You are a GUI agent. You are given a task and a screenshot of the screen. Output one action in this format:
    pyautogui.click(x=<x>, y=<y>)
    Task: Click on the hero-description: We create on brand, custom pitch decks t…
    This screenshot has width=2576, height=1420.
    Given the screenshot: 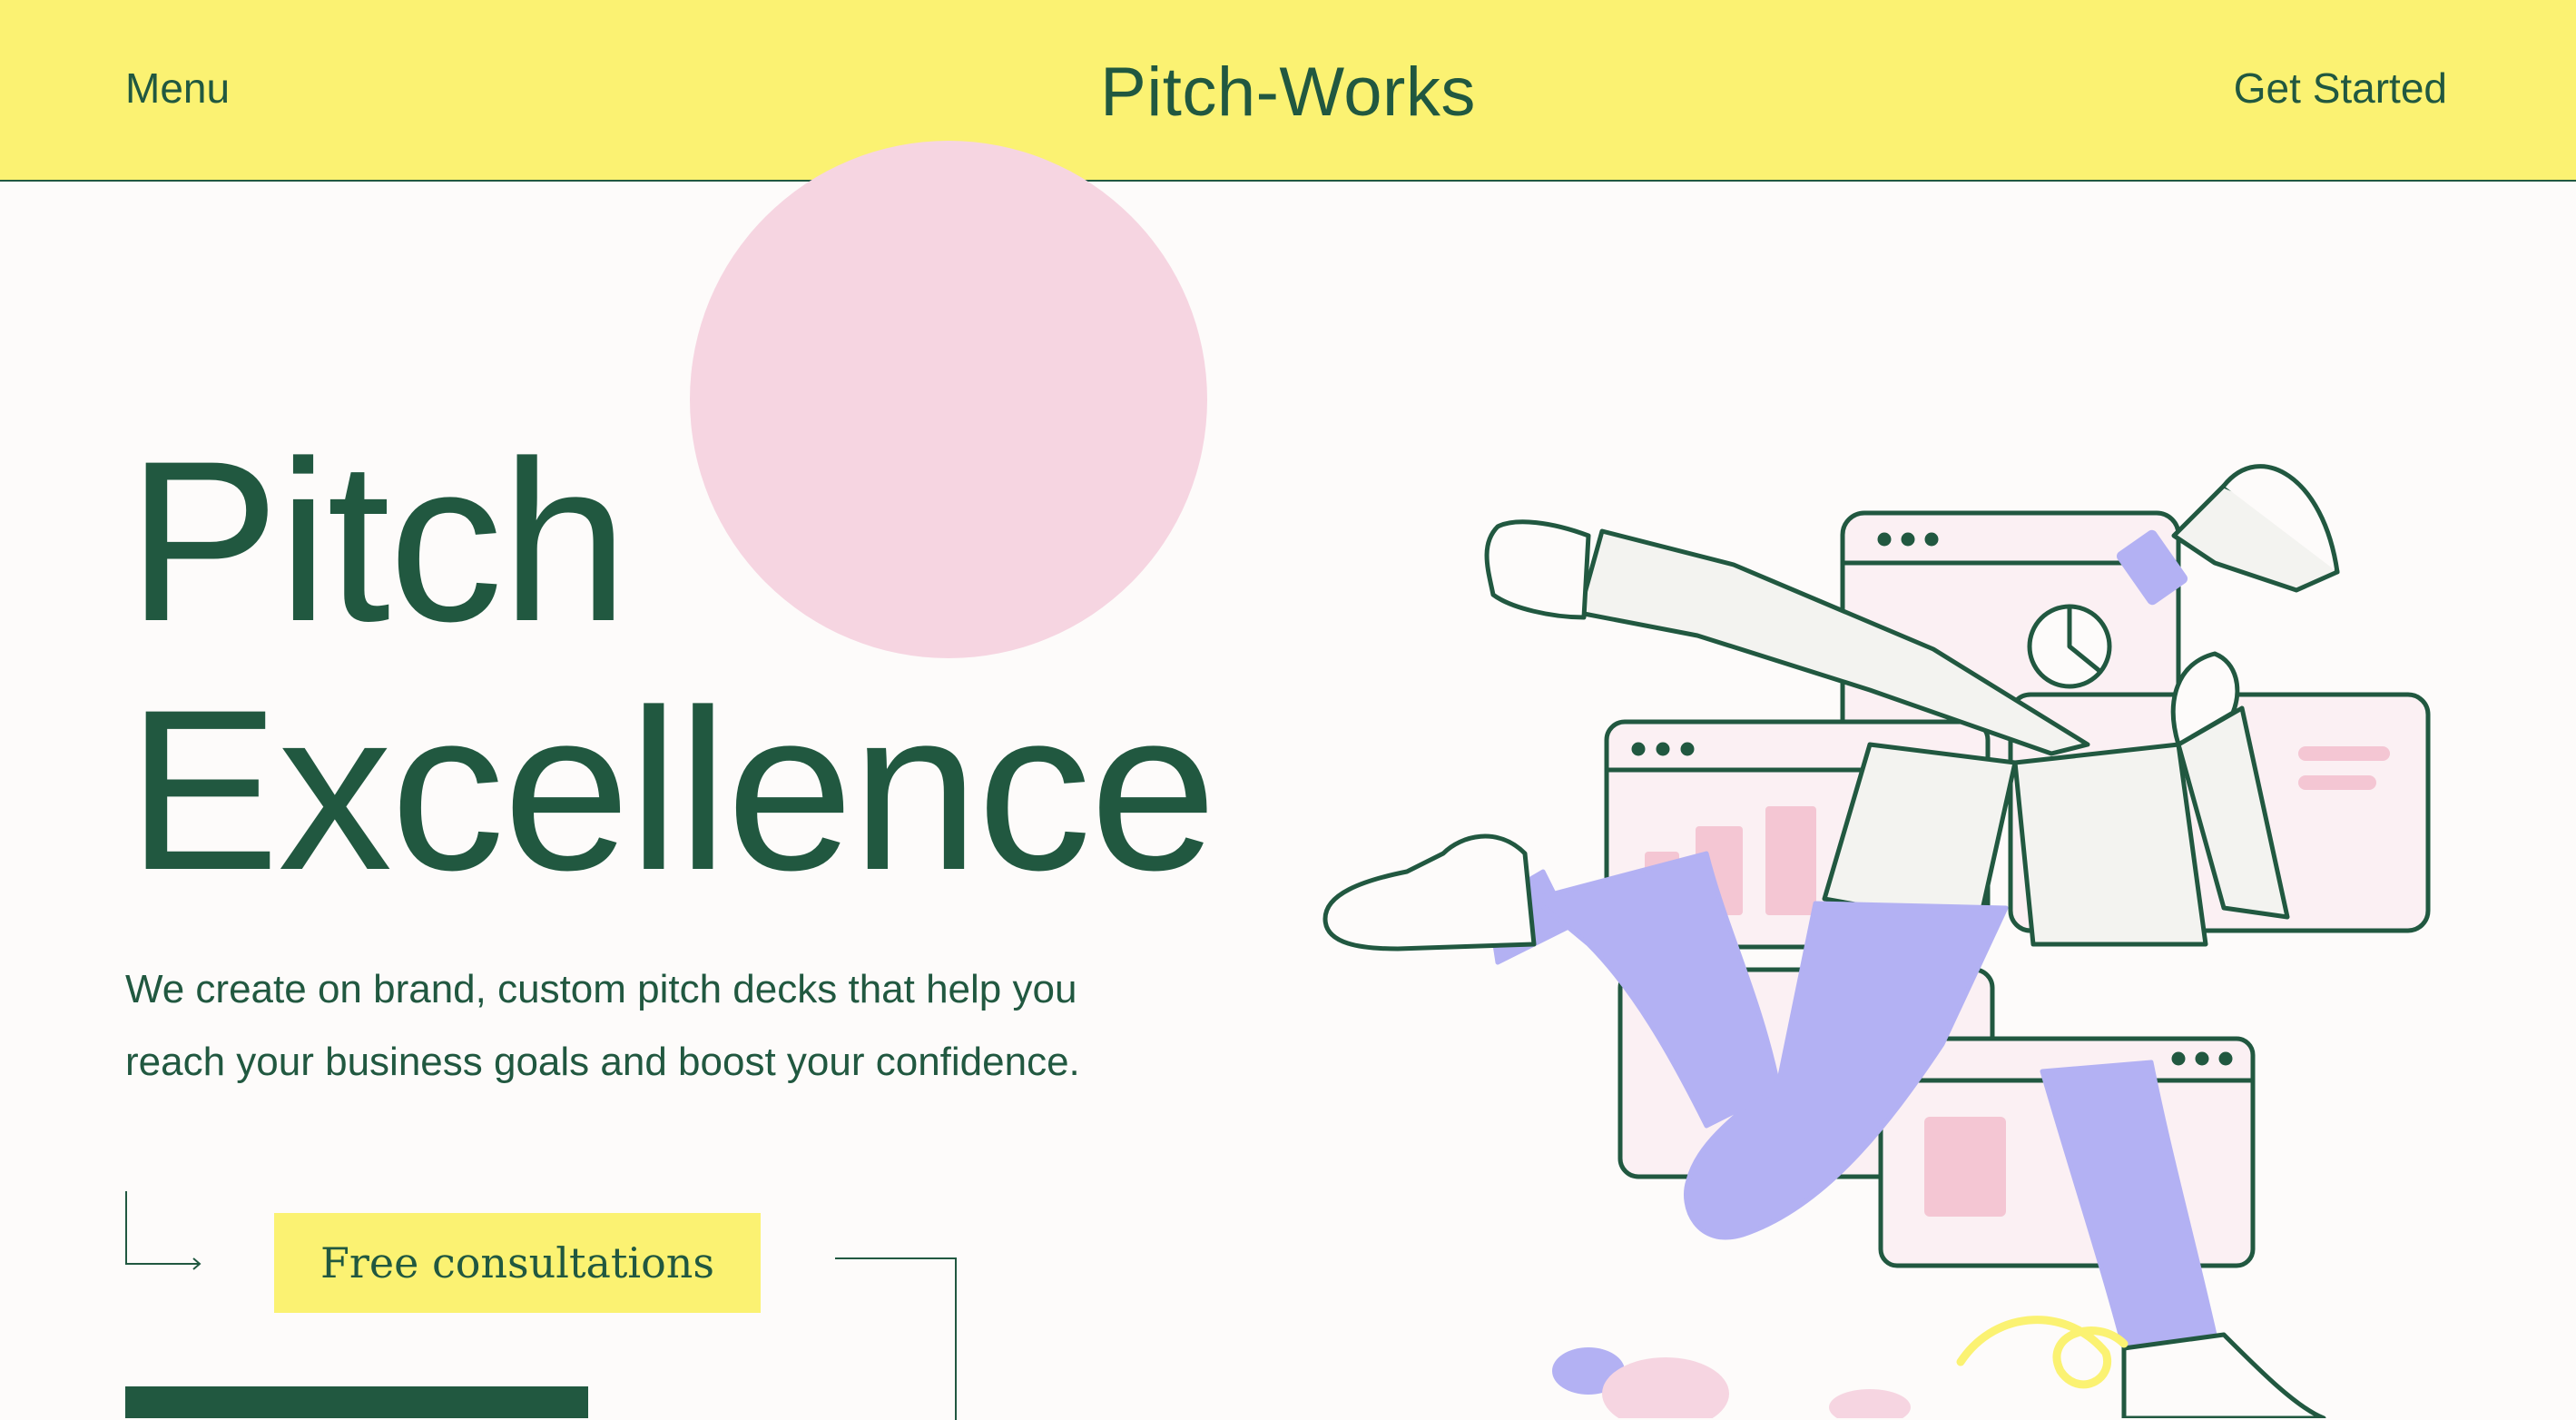 What is the action you would take?
    pyautogui.click(x=602, y=1025)
    